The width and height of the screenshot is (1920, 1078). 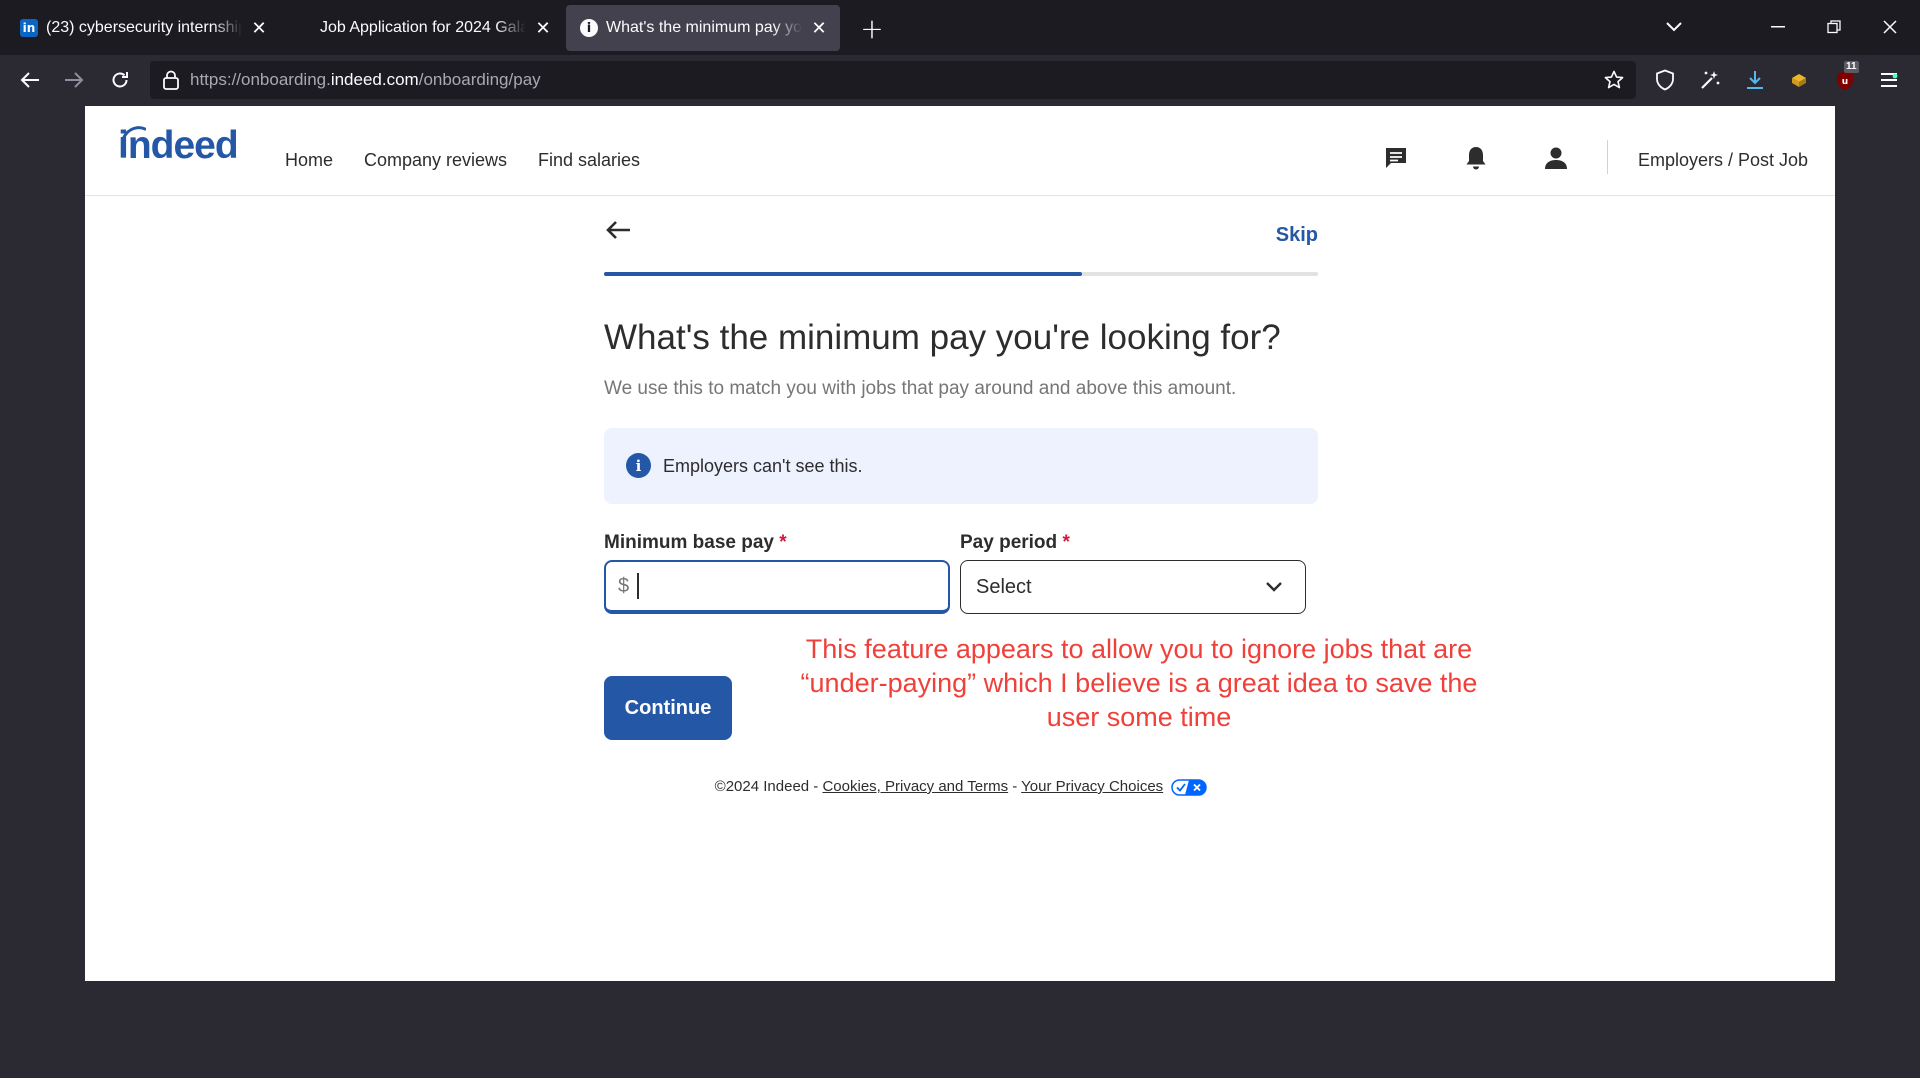 I want to click on tab-job-application: Job Application for 2024 Galaxy ✕, so click(x=427, y=28).